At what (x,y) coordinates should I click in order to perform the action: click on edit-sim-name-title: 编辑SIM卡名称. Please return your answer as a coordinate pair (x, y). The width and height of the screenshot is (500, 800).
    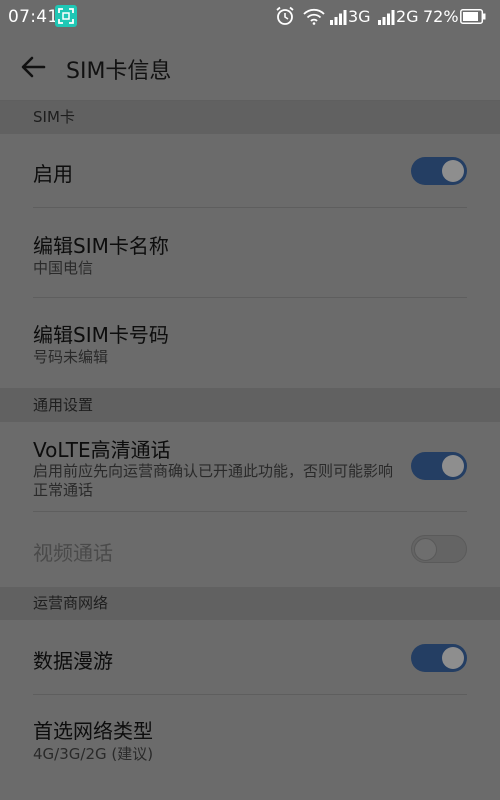
    Looking at the image, I should click on (101, 246).